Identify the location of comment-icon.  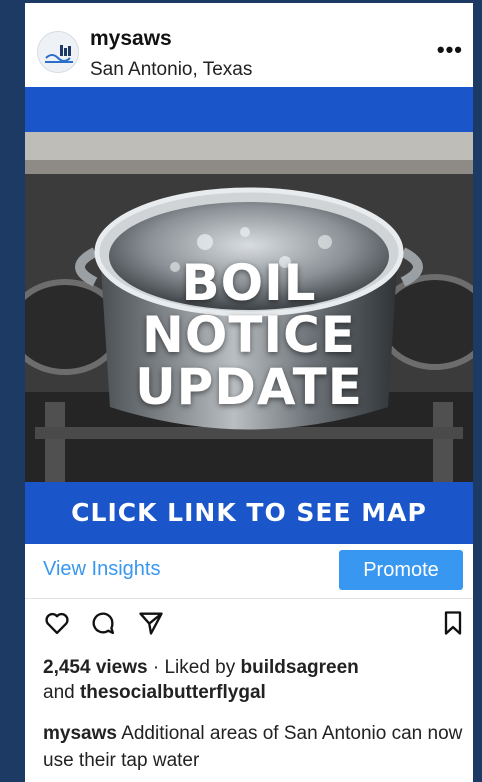
(103, 623).